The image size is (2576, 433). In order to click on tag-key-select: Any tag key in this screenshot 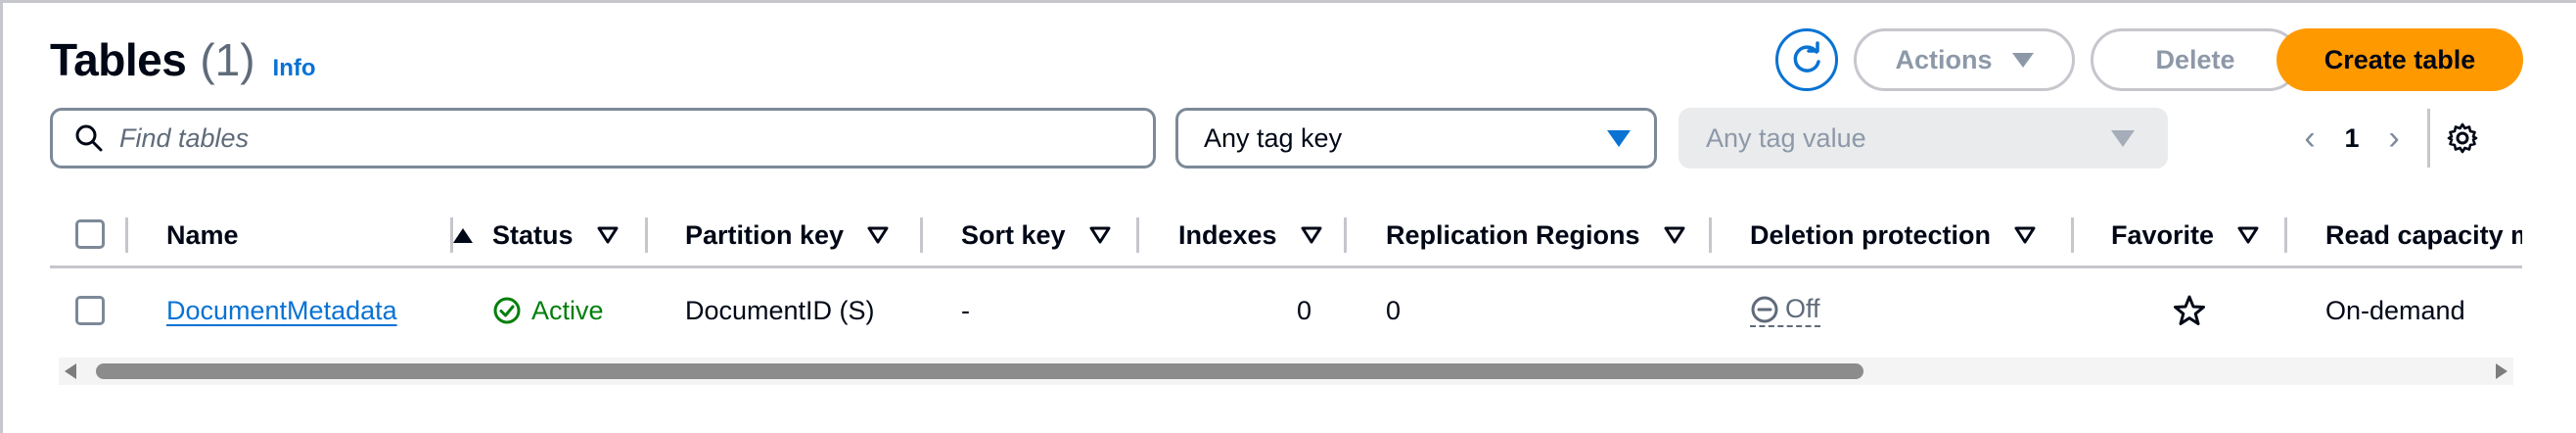, I will do `click(1416, 138)`.